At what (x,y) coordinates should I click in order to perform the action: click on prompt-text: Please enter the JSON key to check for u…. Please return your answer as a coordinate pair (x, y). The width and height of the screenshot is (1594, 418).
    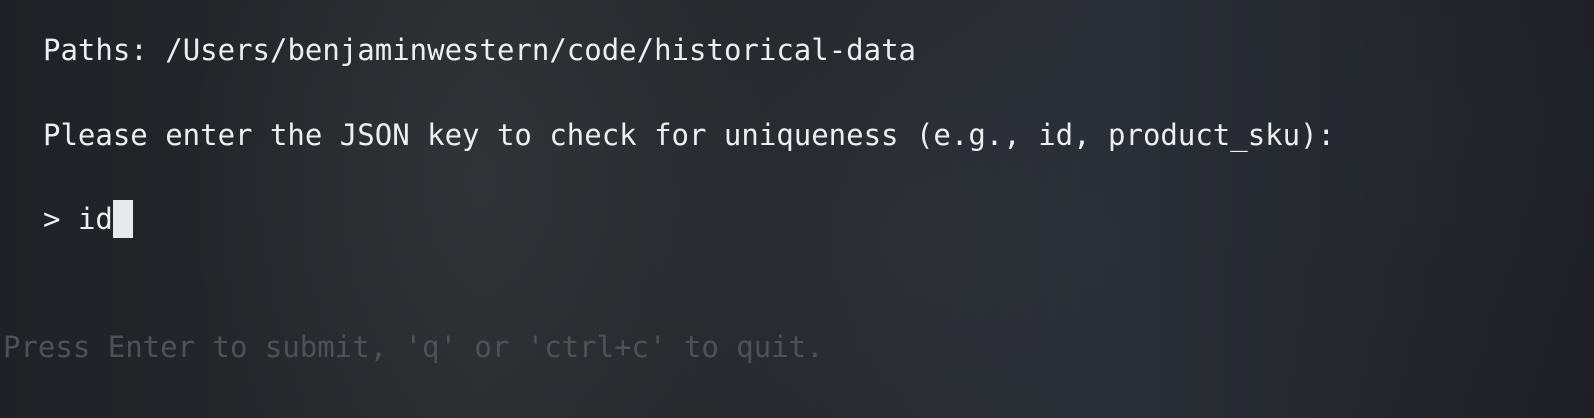
    Looking at the image, I should click on (689, 135).